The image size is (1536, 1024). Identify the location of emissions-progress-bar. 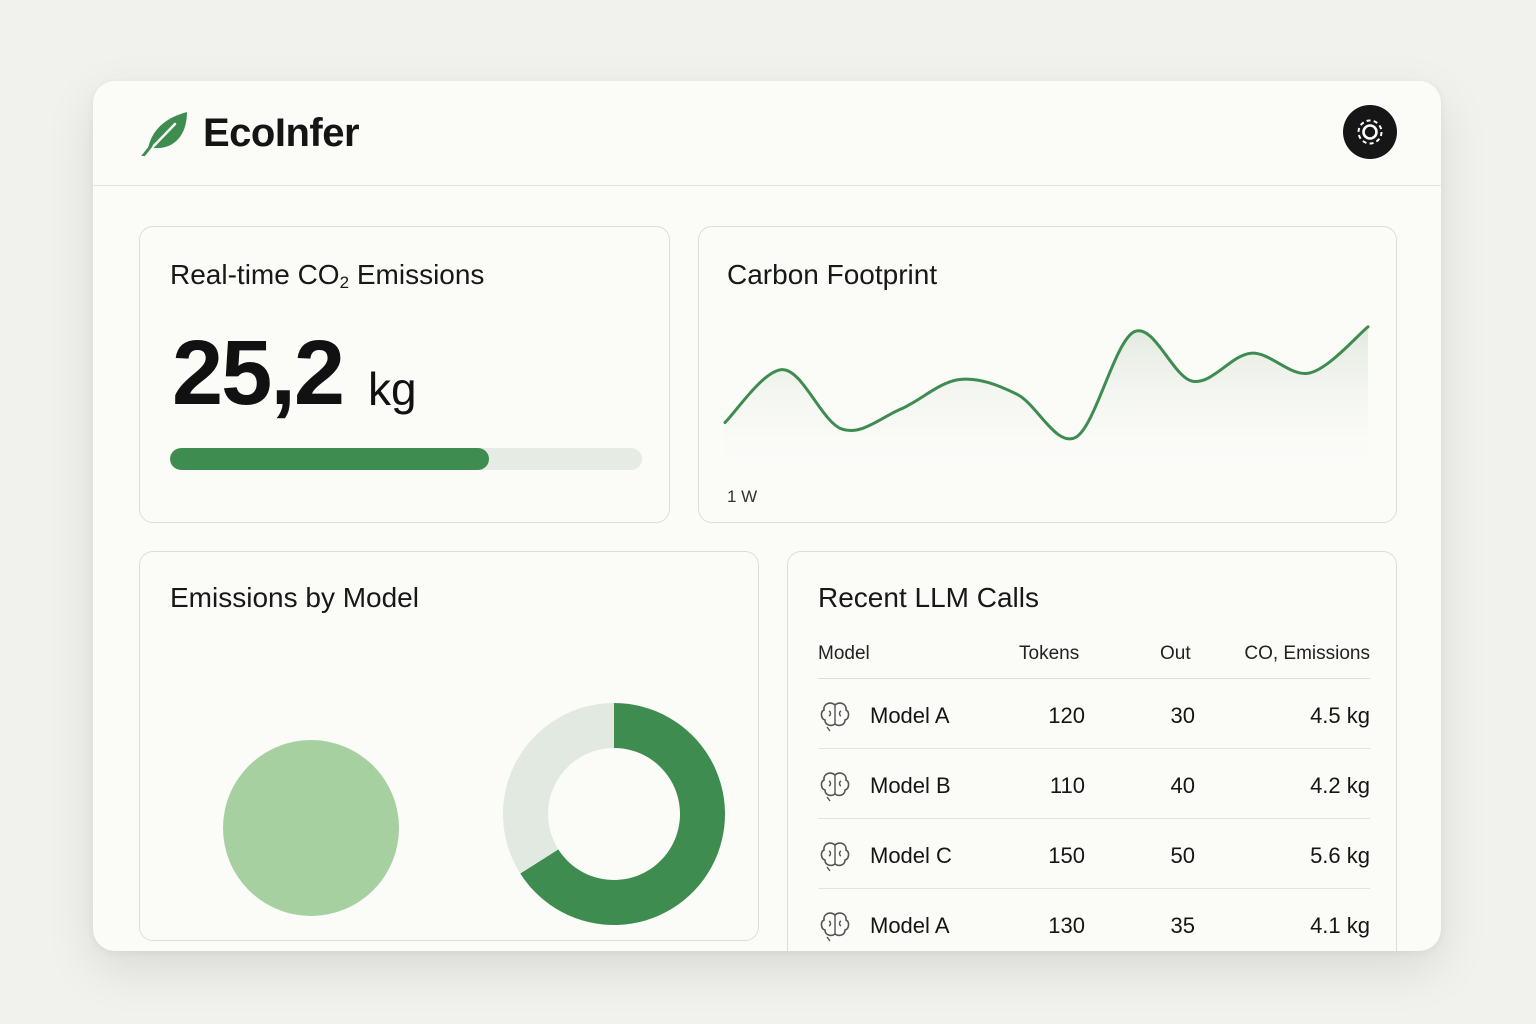
(406, 459).